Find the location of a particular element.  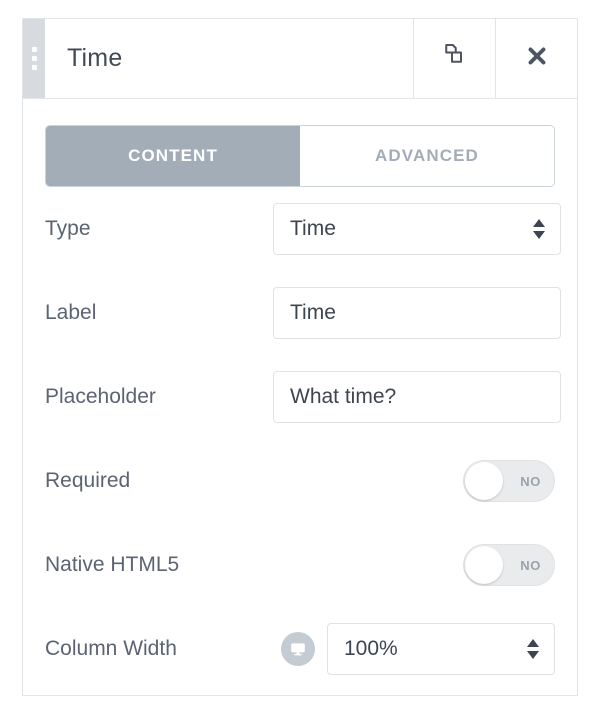

column-width-value: 100% is located at coordinates (441, 649).